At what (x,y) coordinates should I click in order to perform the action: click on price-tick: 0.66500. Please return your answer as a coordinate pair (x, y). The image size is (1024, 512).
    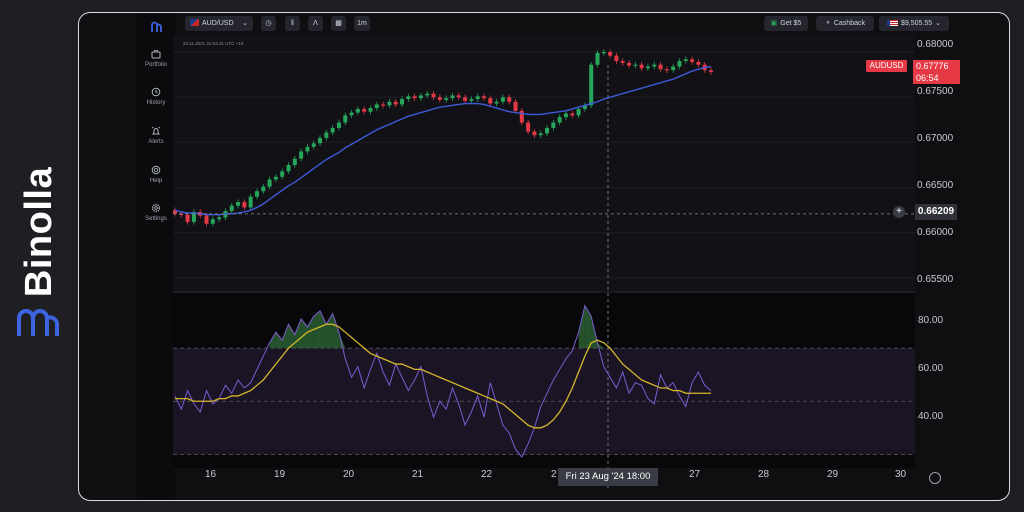
    Looking at the image, I should click on (935, 185).